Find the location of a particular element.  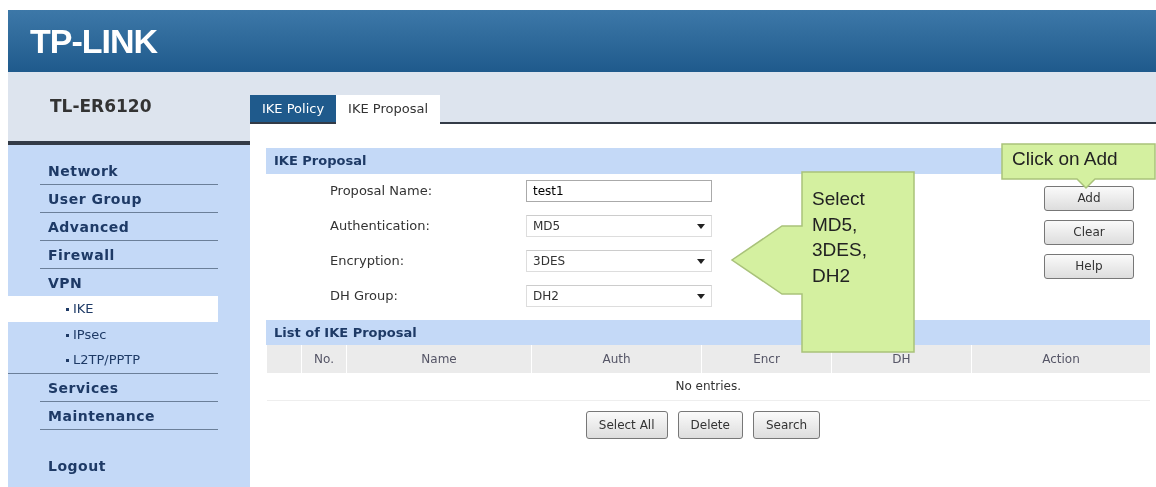

callout-text: Click on Add is located at coordinates (1065, 159).